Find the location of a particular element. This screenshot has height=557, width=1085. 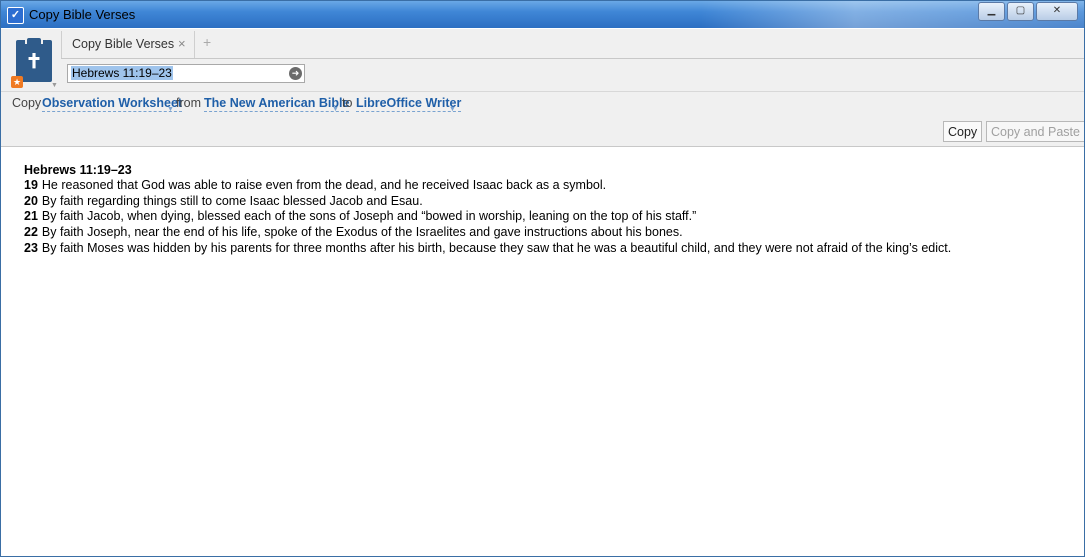

add-tab-icon: + is located at coordinates (207, 42).